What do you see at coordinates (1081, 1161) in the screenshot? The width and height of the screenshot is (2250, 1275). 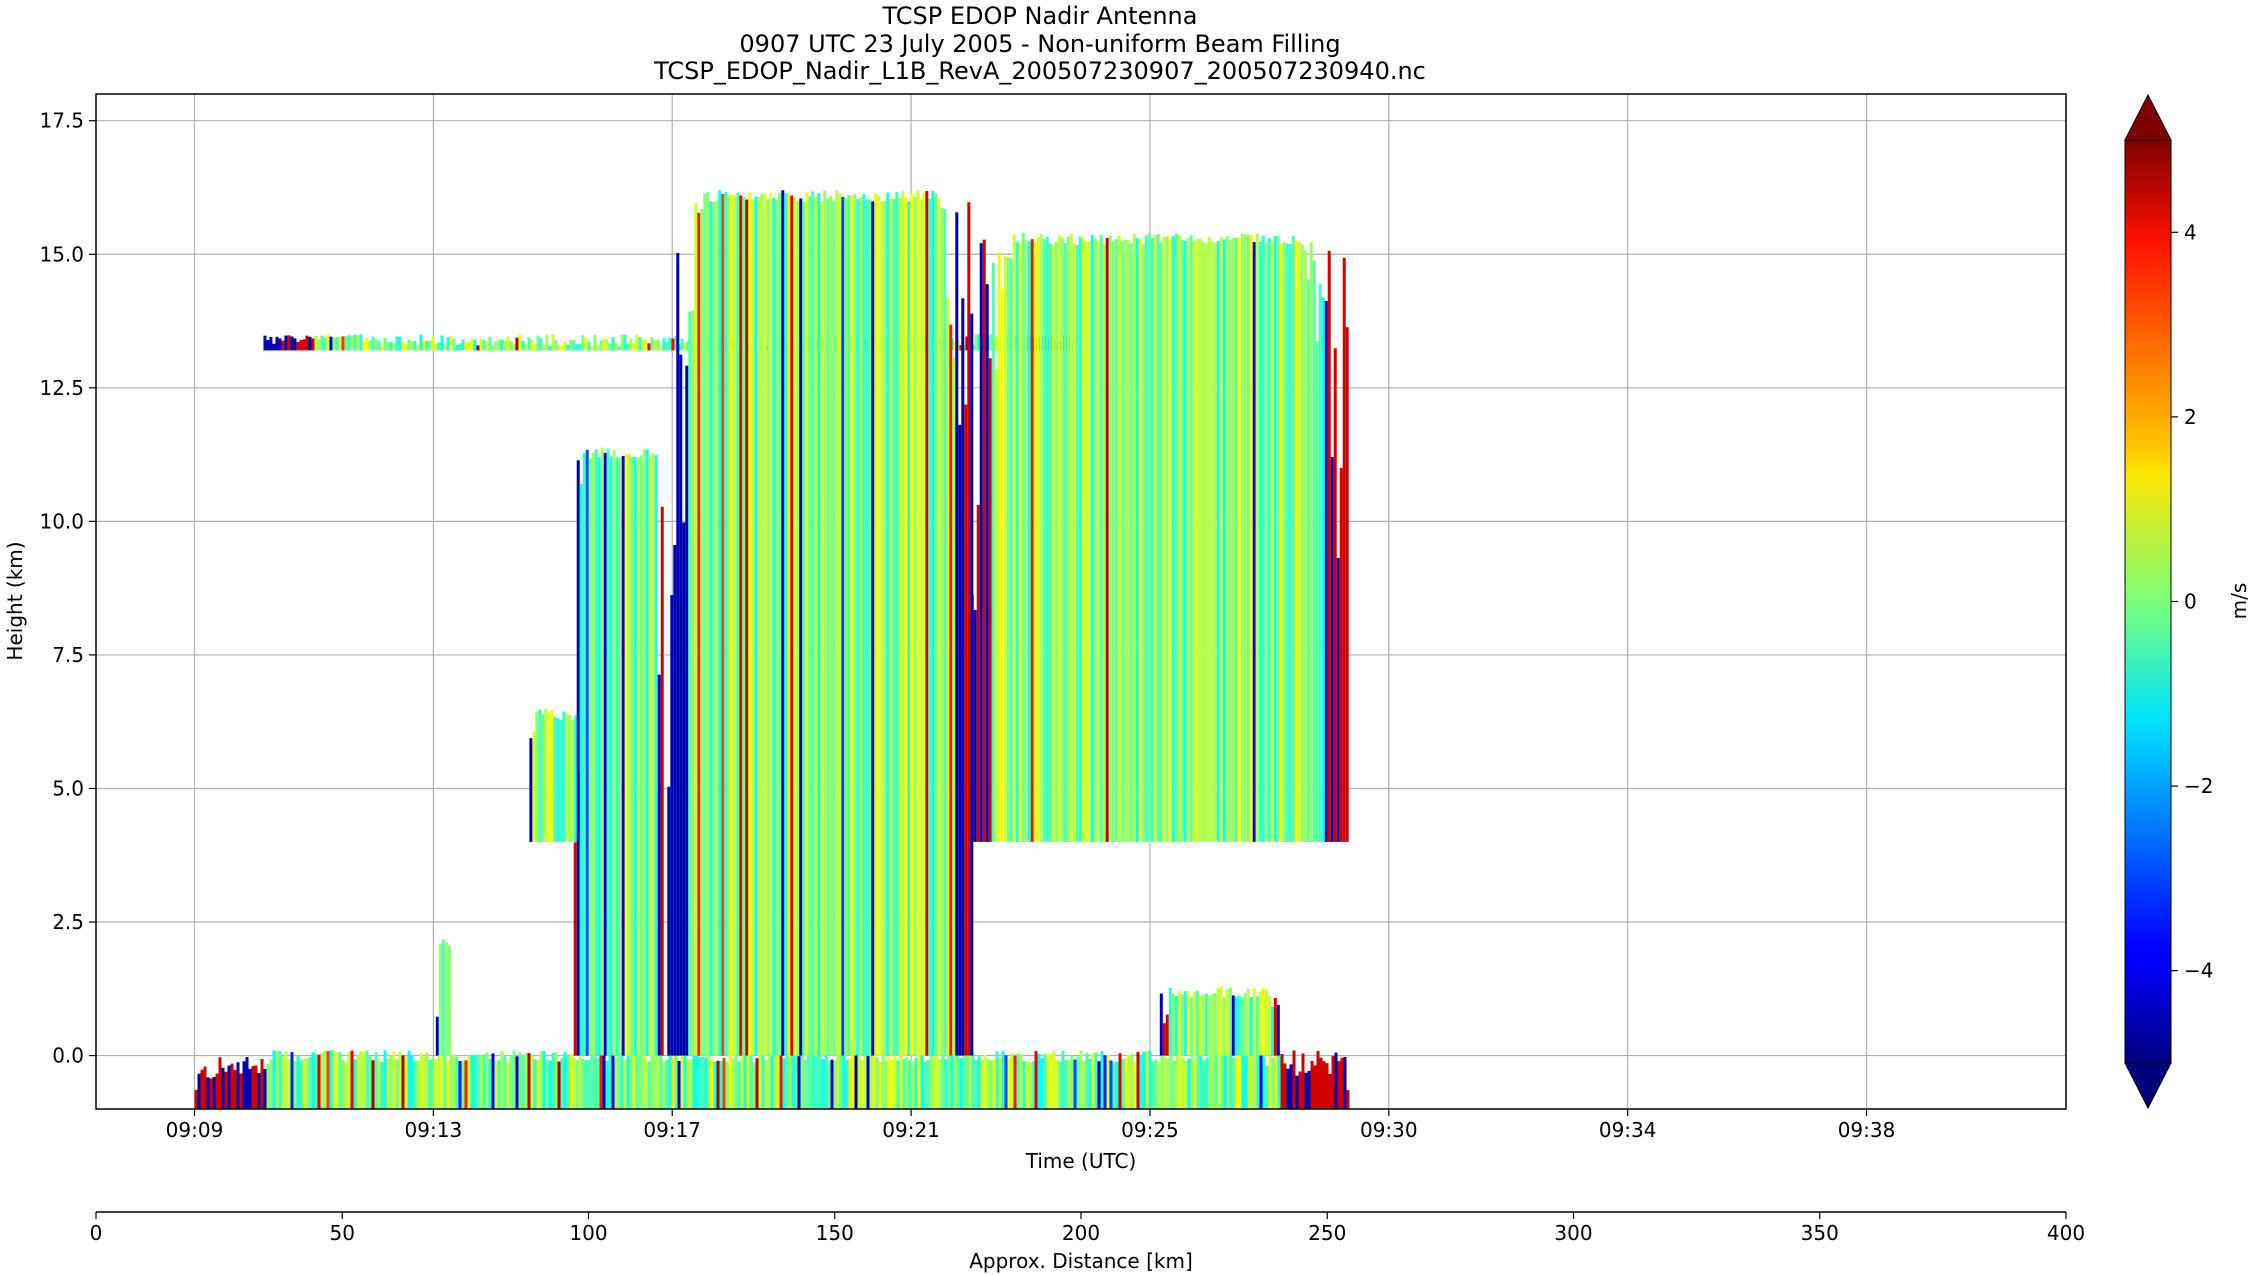 I see `x-axis-label: Time (UTC)` at bounding box center [1081, 1161].